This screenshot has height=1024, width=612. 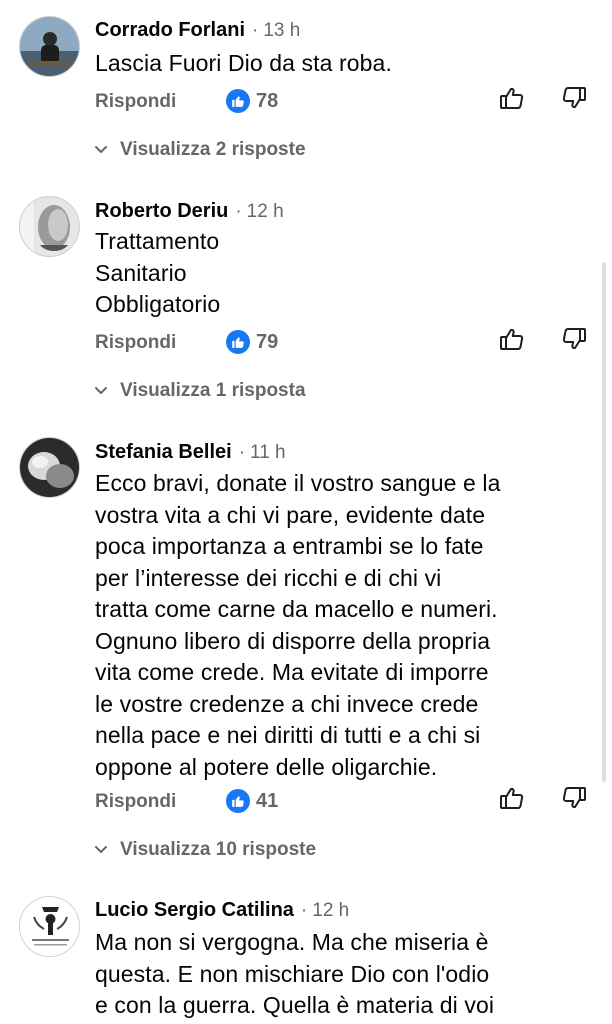 I want to click on view-replies-button: Visualizza 2 risposte, so click(x=200, y=150).